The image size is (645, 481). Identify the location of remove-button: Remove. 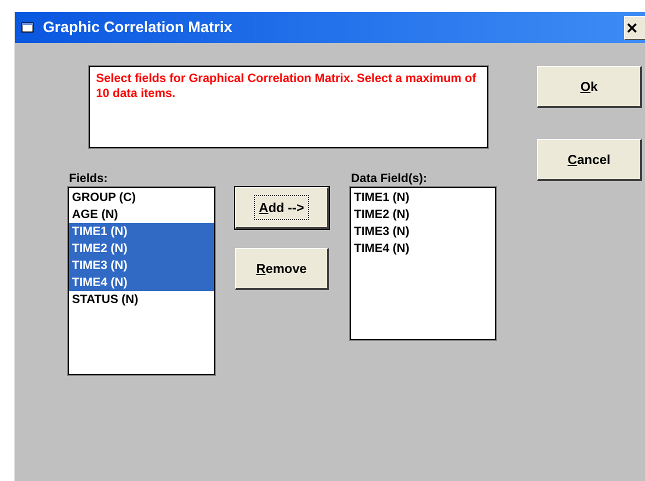
(282, 269).